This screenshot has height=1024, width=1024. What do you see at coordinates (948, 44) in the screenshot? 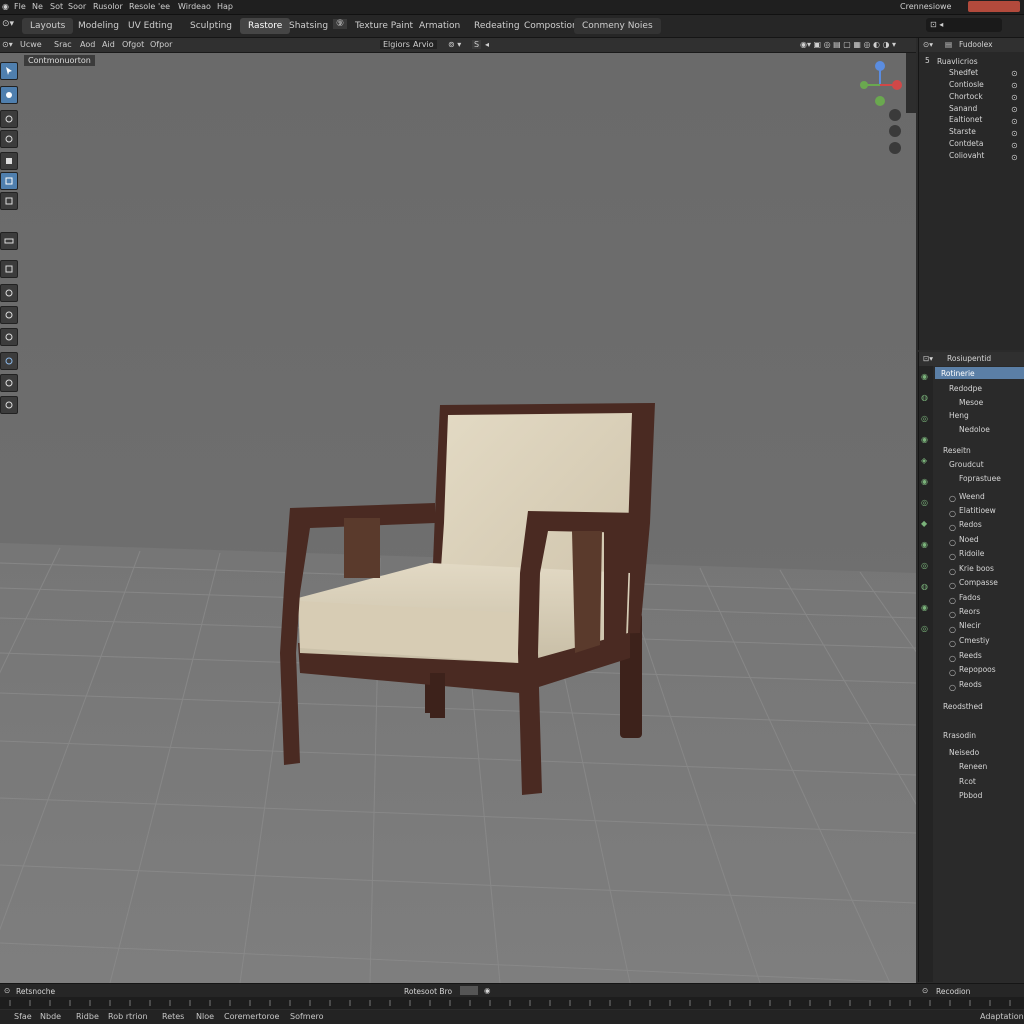
I see `outliner-filter-icon: ▤` at bounding box center [948, 44].